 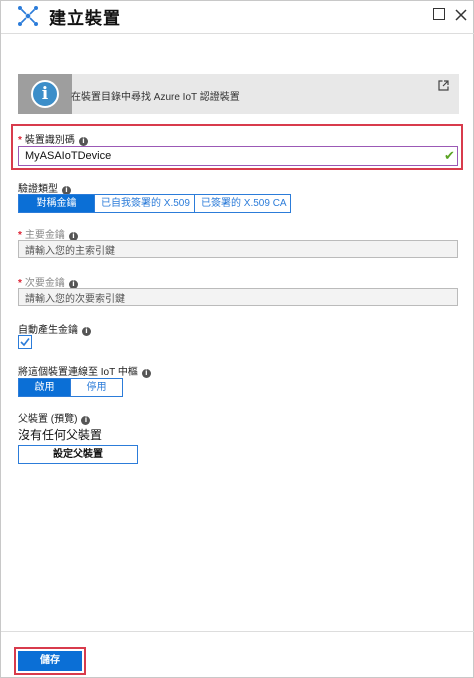 I want to click on auth-option-self-signed: 已自我簽署的 X.509, so click(x=145, y=203).